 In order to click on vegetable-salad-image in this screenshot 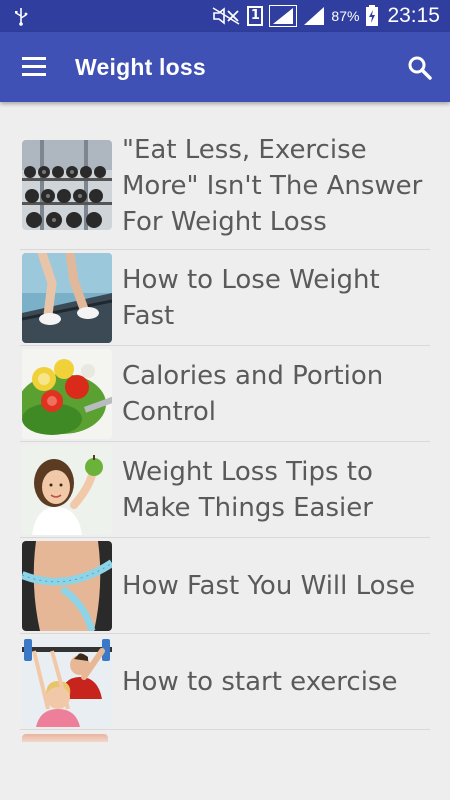, I will do `click(67, 394)`.